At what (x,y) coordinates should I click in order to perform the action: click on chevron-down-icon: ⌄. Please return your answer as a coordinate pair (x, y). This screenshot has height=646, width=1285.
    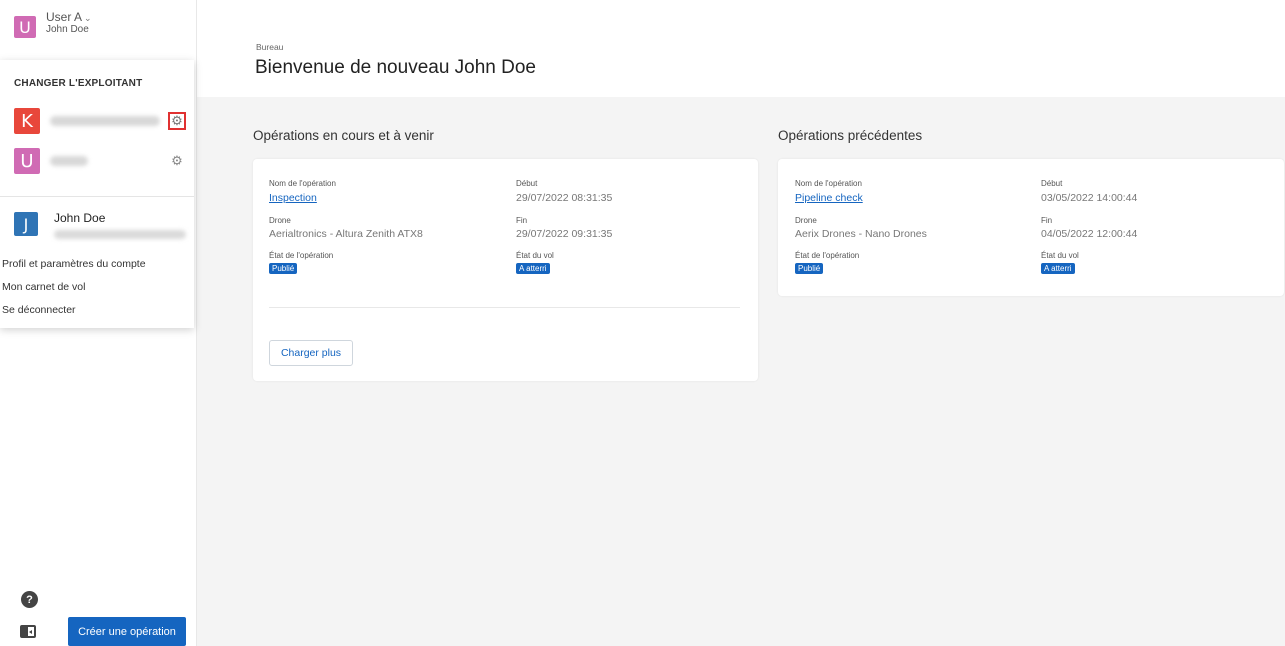
    Looking at the image, I should click on (88, 18).